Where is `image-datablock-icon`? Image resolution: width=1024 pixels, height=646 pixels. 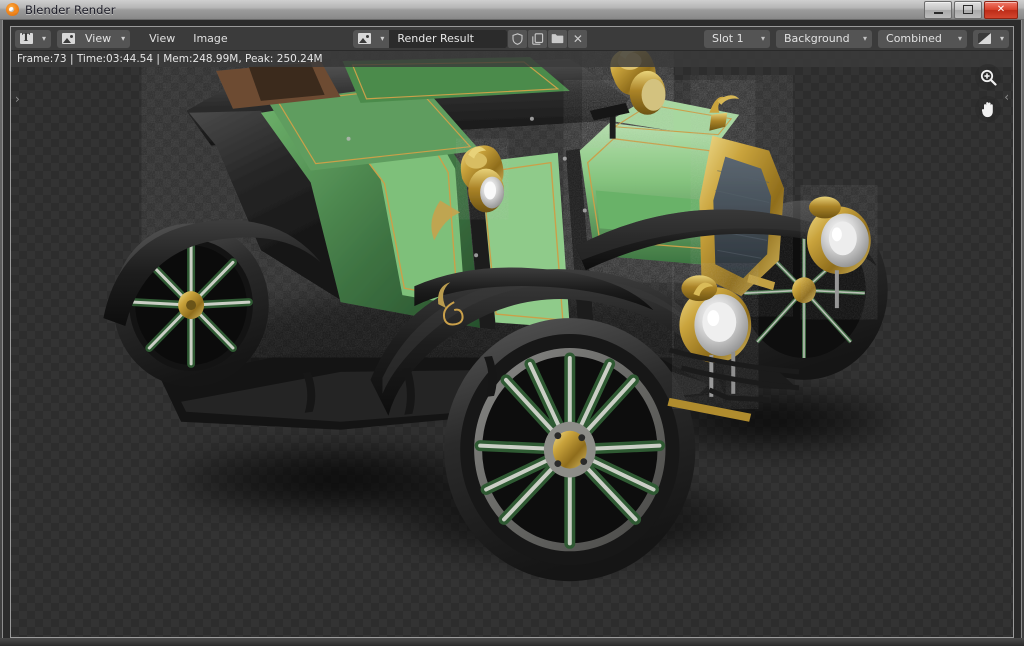
image-datablock-icon is located at coordinates (364, 38).